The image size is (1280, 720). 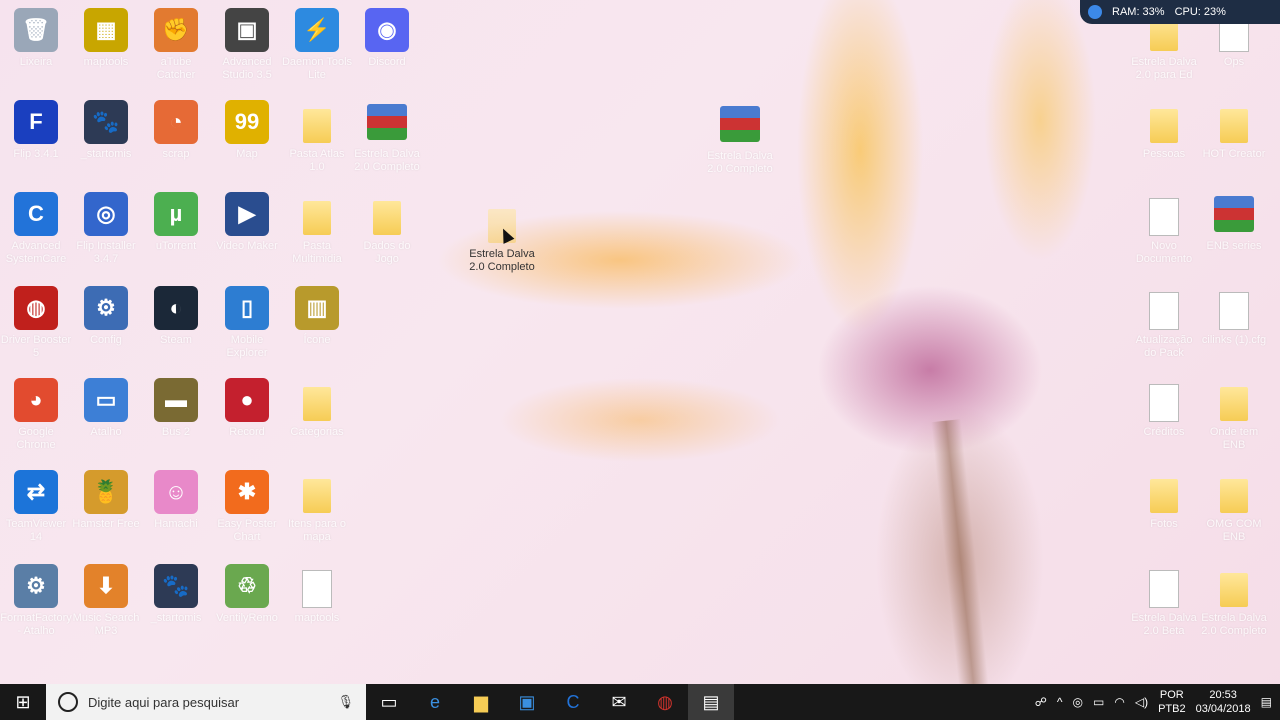 What do you see at coordinates (106, 510) in the screenshot?
I see `desktop-icon: 🍍 Hamster Free` at bounding box center [106, 510].